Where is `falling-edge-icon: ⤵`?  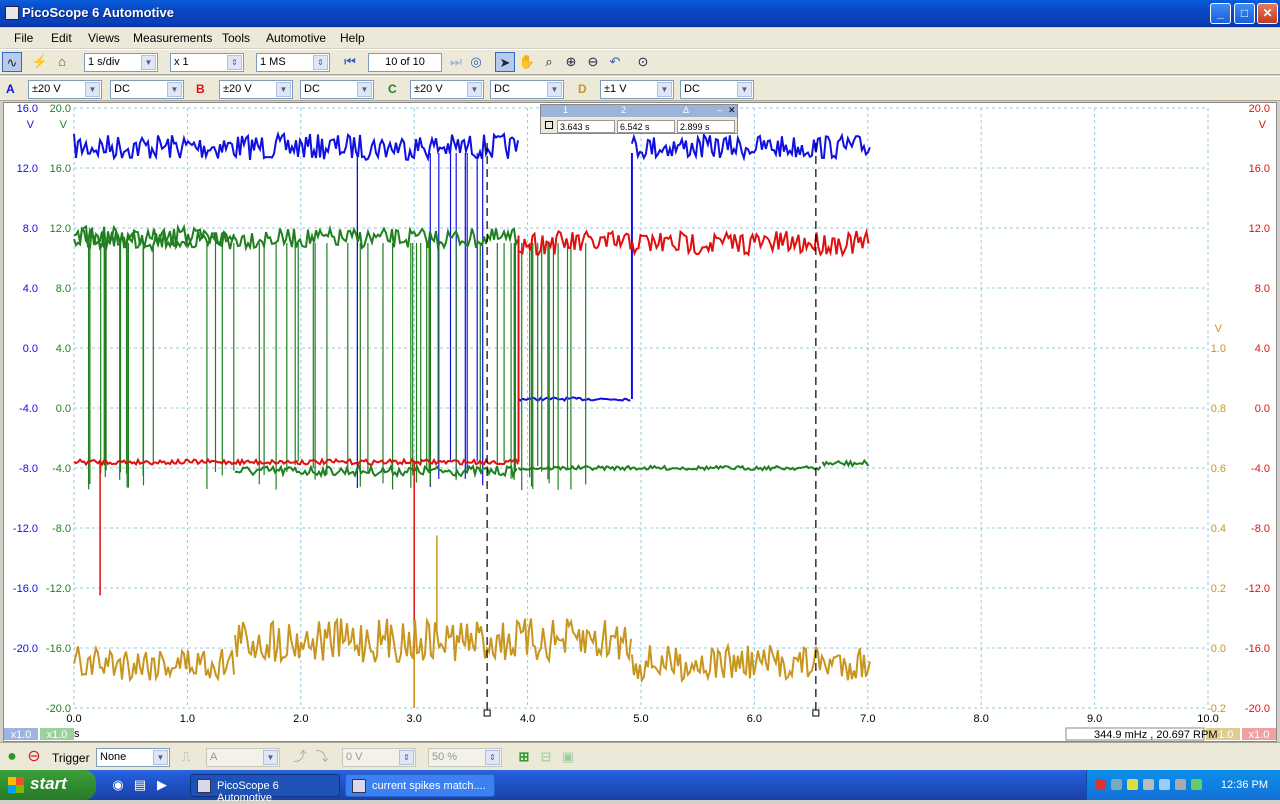
falling-edge-icon: ⤵ is located at coordinates (322, 757).